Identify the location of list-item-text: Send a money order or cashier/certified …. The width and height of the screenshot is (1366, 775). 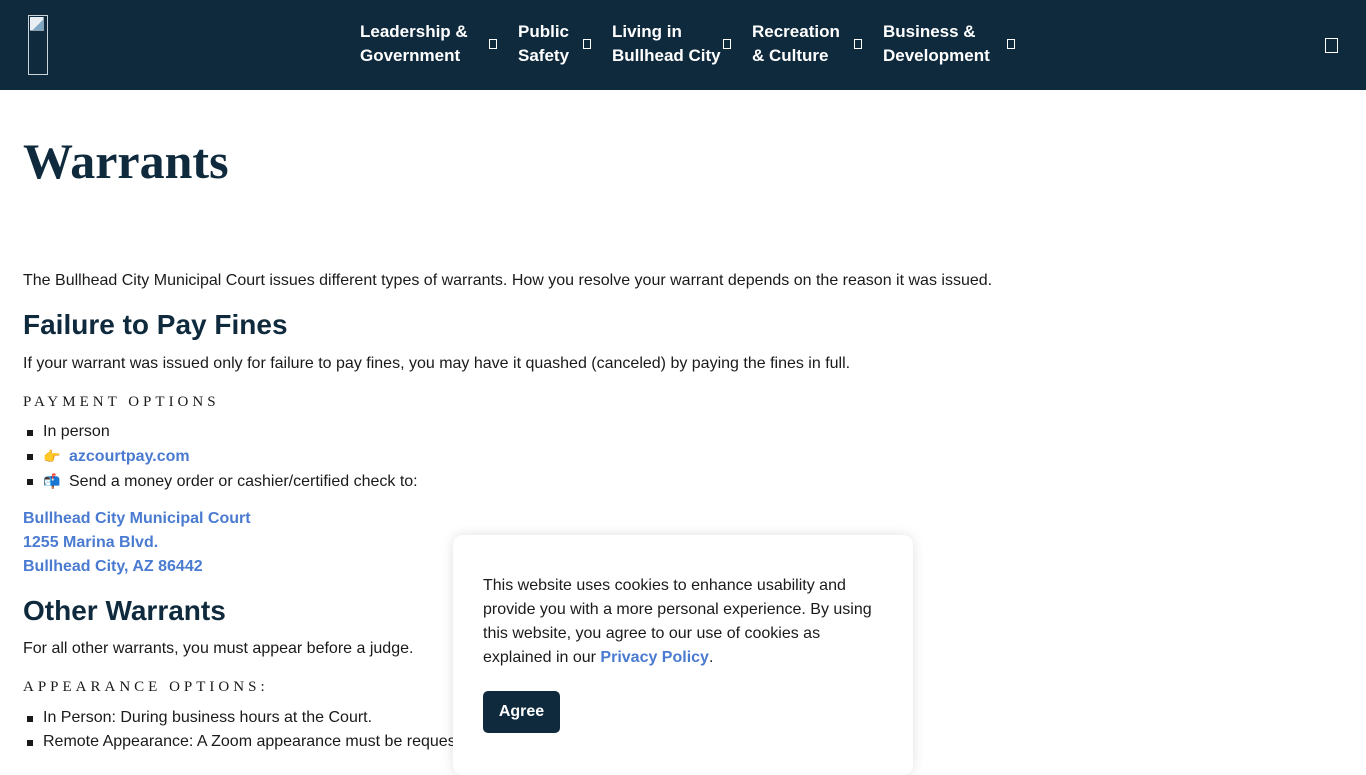
(243, 481).